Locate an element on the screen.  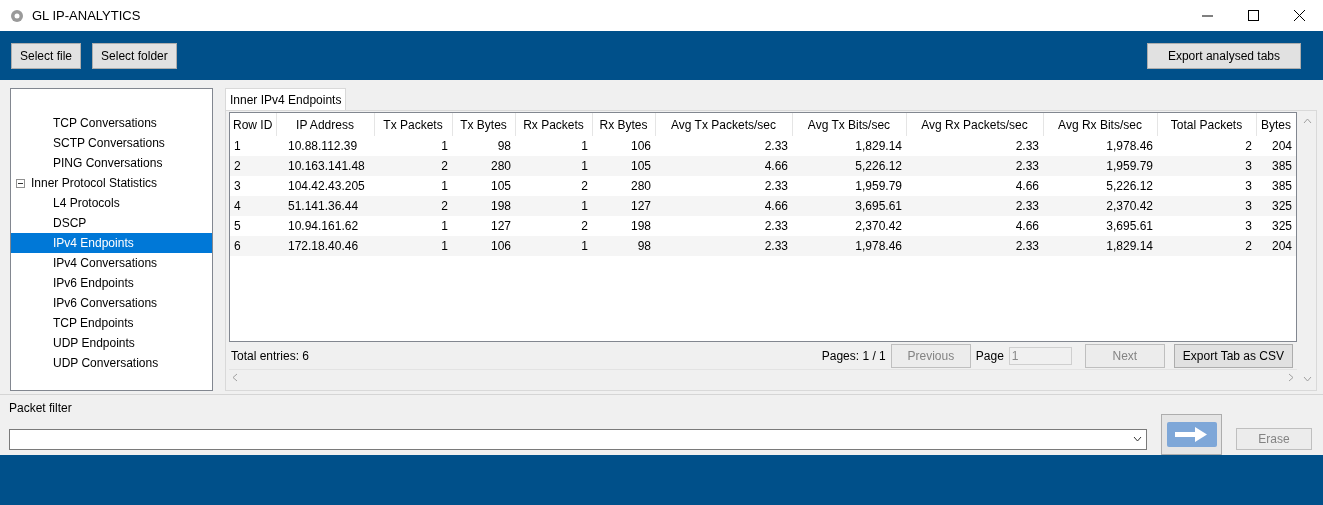
tree-item: DSCP is located at coordinates (111, 223).